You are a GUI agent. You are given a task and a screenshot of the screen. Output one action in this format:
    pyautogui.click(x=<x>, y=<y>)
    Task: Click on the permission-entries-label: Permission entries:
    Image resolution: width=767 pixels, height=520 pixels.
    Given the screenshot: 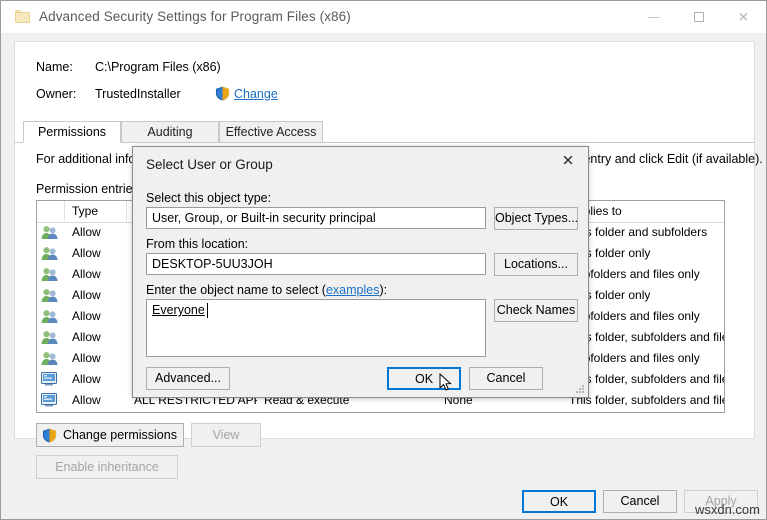 What is the action you would take?
    pyautogui.click(x=89, y=189)
    